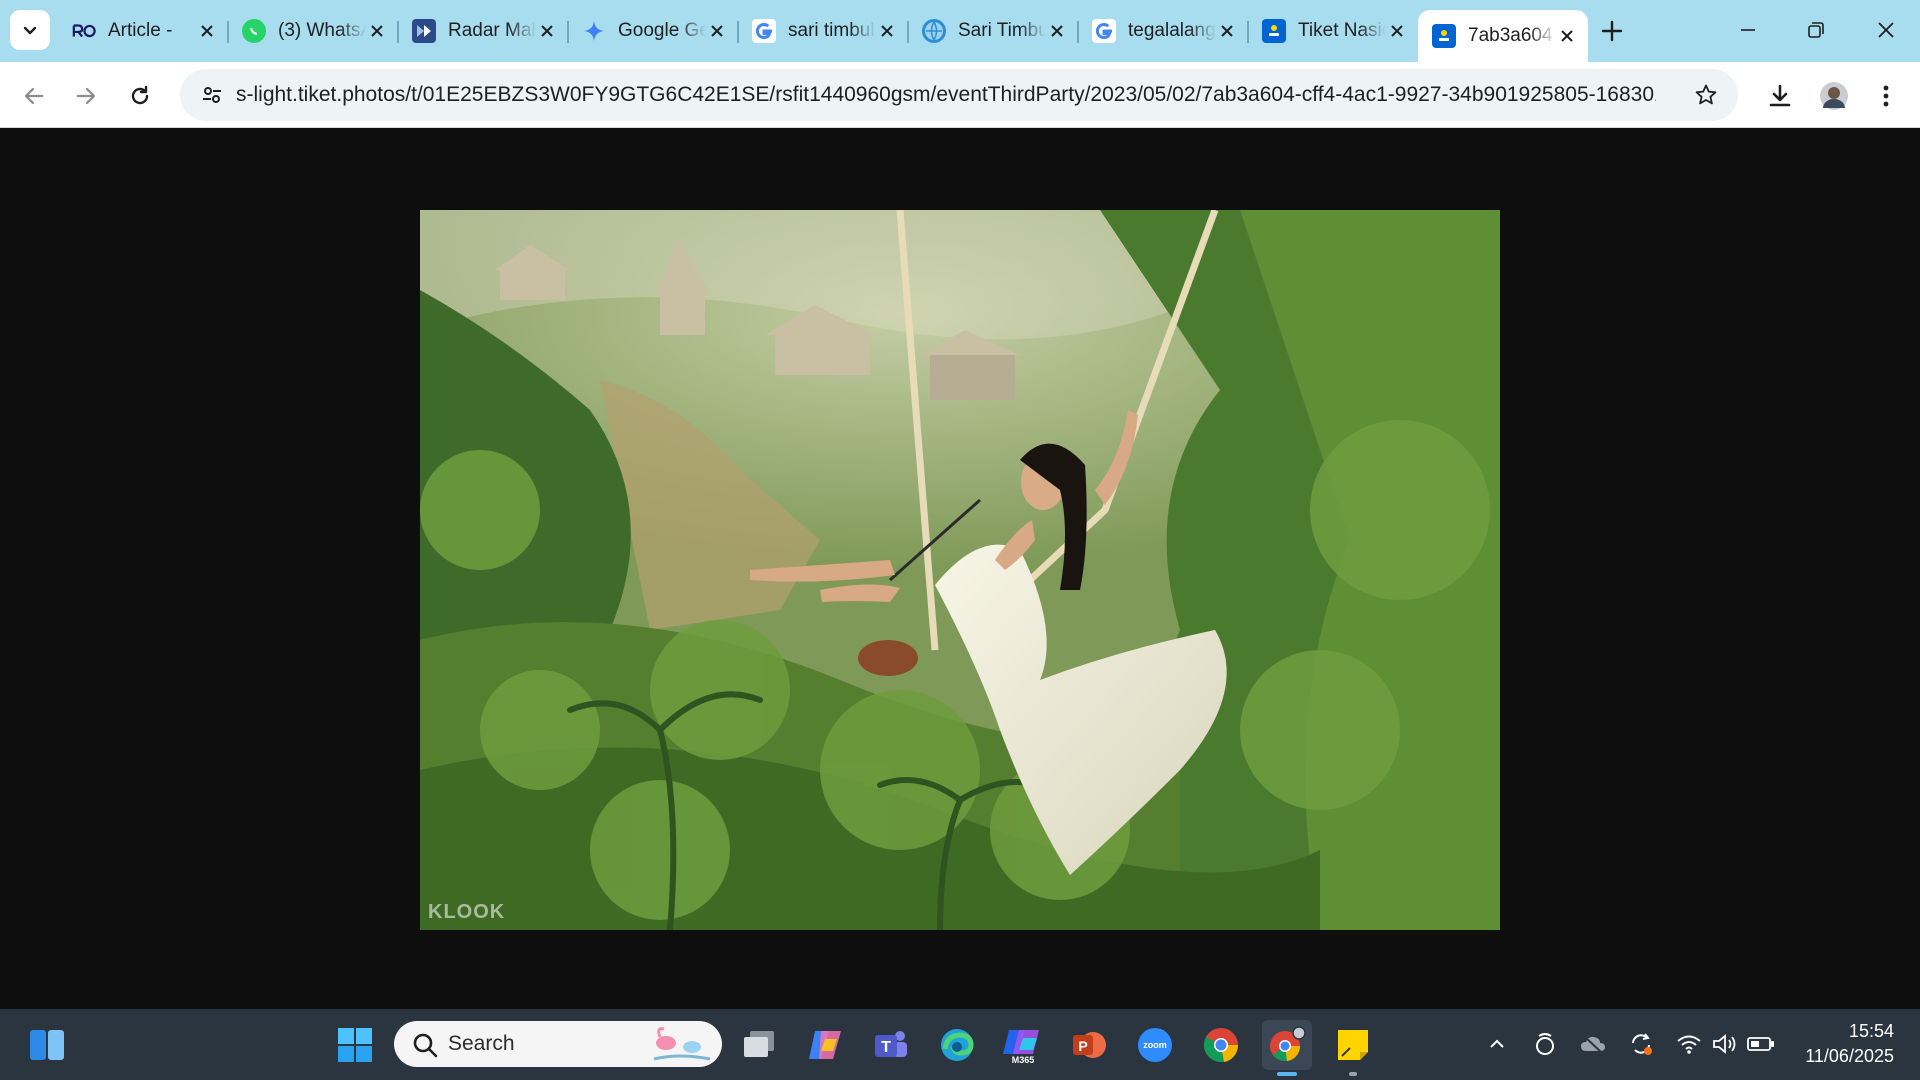  Describe the element at coordinates (594, 31) in the screenshot. I see `gemini-sparkle-icon` at that location.